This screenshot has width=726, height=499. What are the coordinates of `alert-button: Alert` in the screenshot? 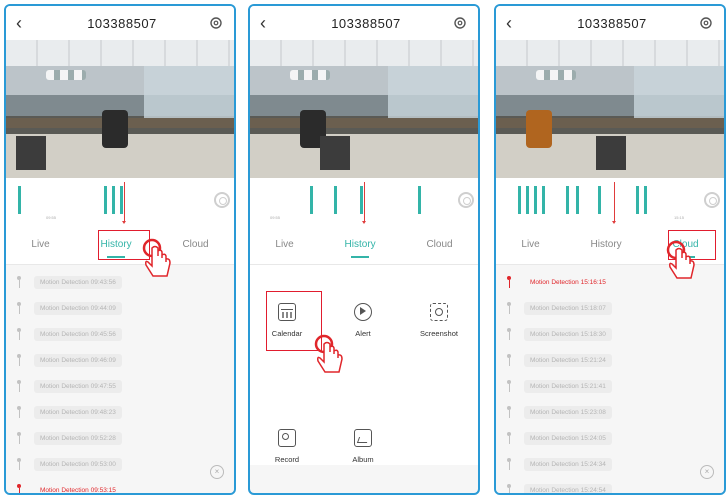 It's located at (363, 320).